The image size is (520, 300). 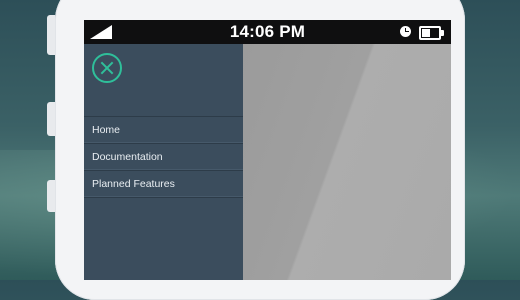 What do you see at coordinates (107, 68) in the screenshot?
I see `close-icon` at bounding box center [107, 68].